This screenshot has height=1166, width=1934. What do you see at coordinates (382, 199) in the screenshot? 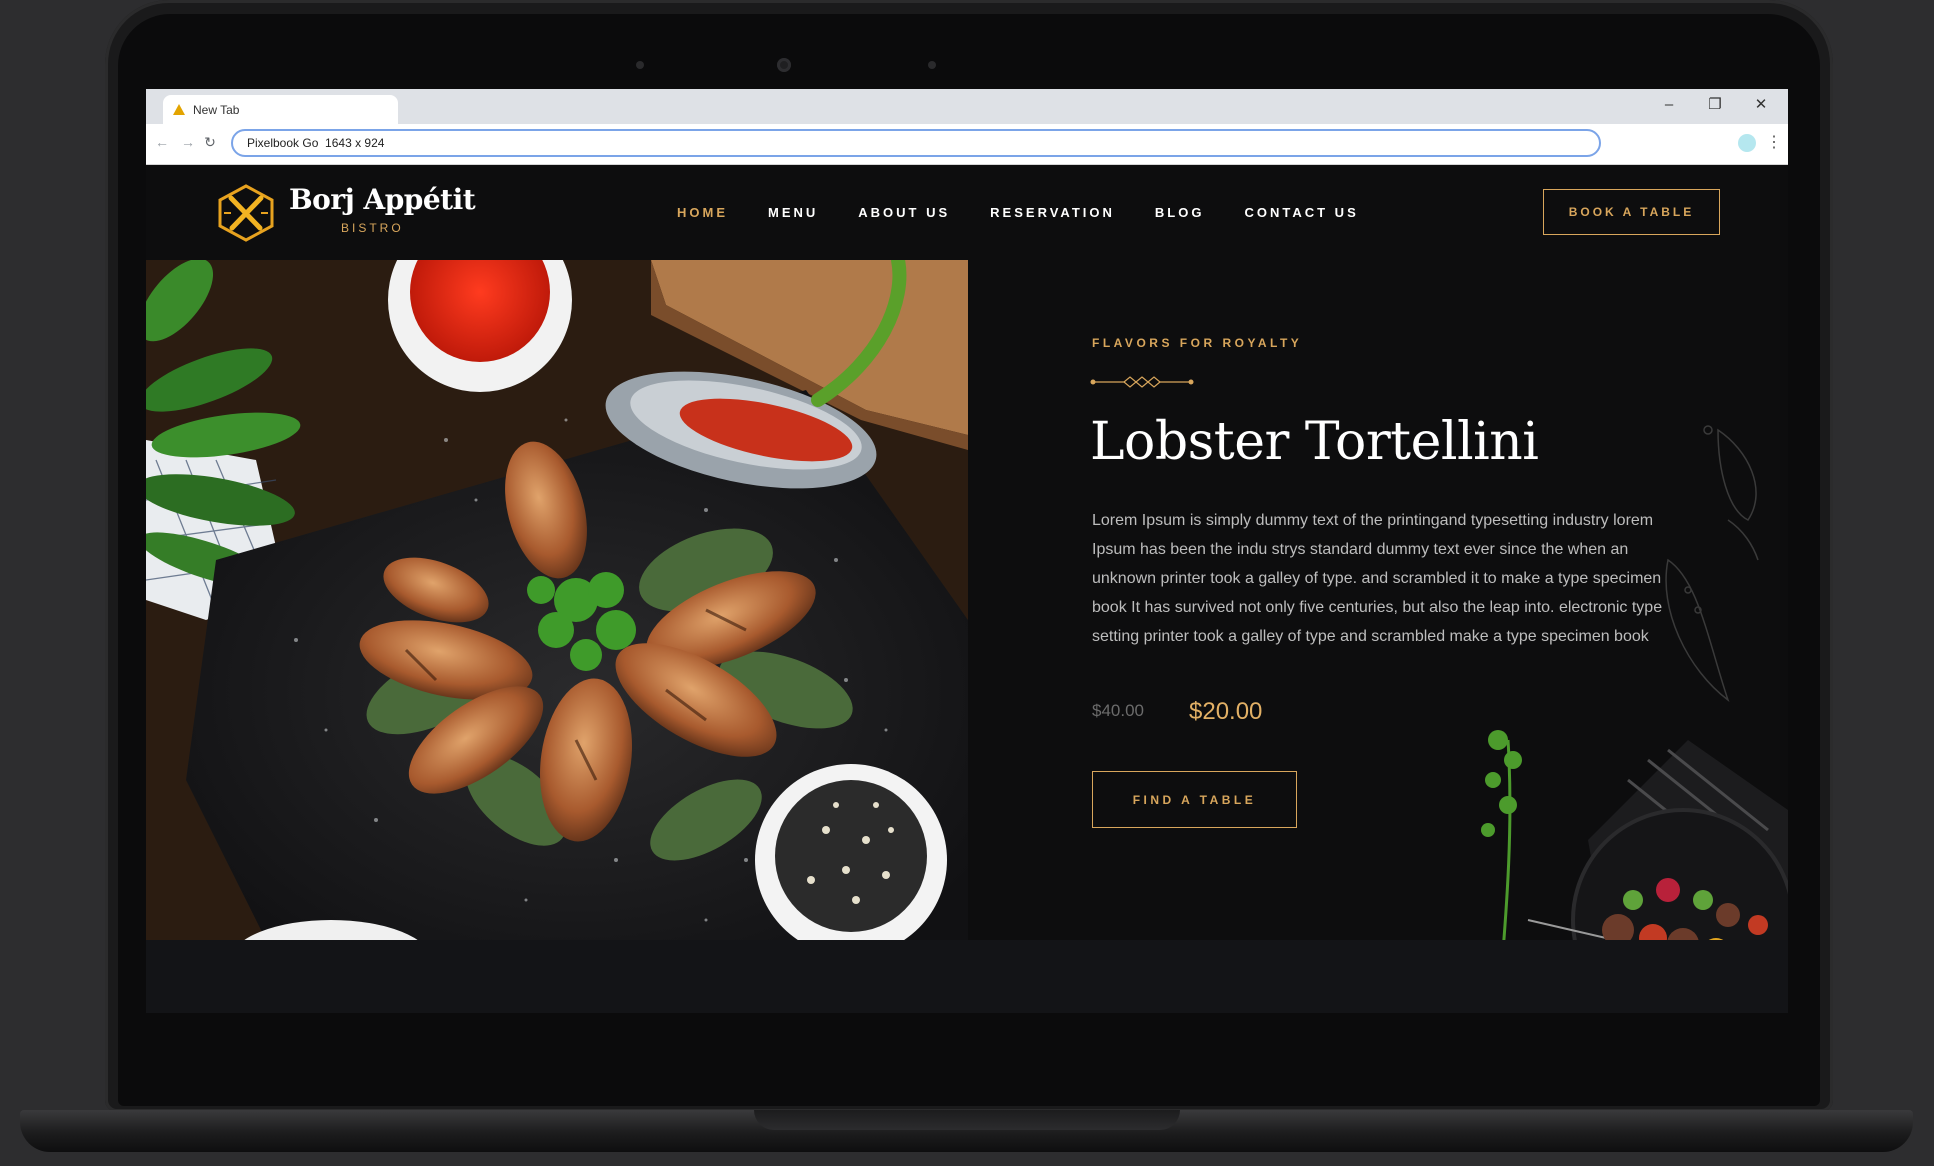
I see `brand-name: Borj Appétit` at bounding box center [382, 199].